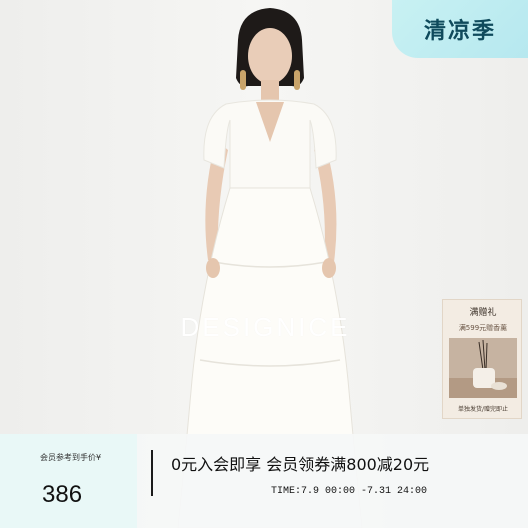  What do you see at coordinates (265, 327) in the screenshot?
I see `brand-logo: DESIGNICE` at bounding box center [265, 327].